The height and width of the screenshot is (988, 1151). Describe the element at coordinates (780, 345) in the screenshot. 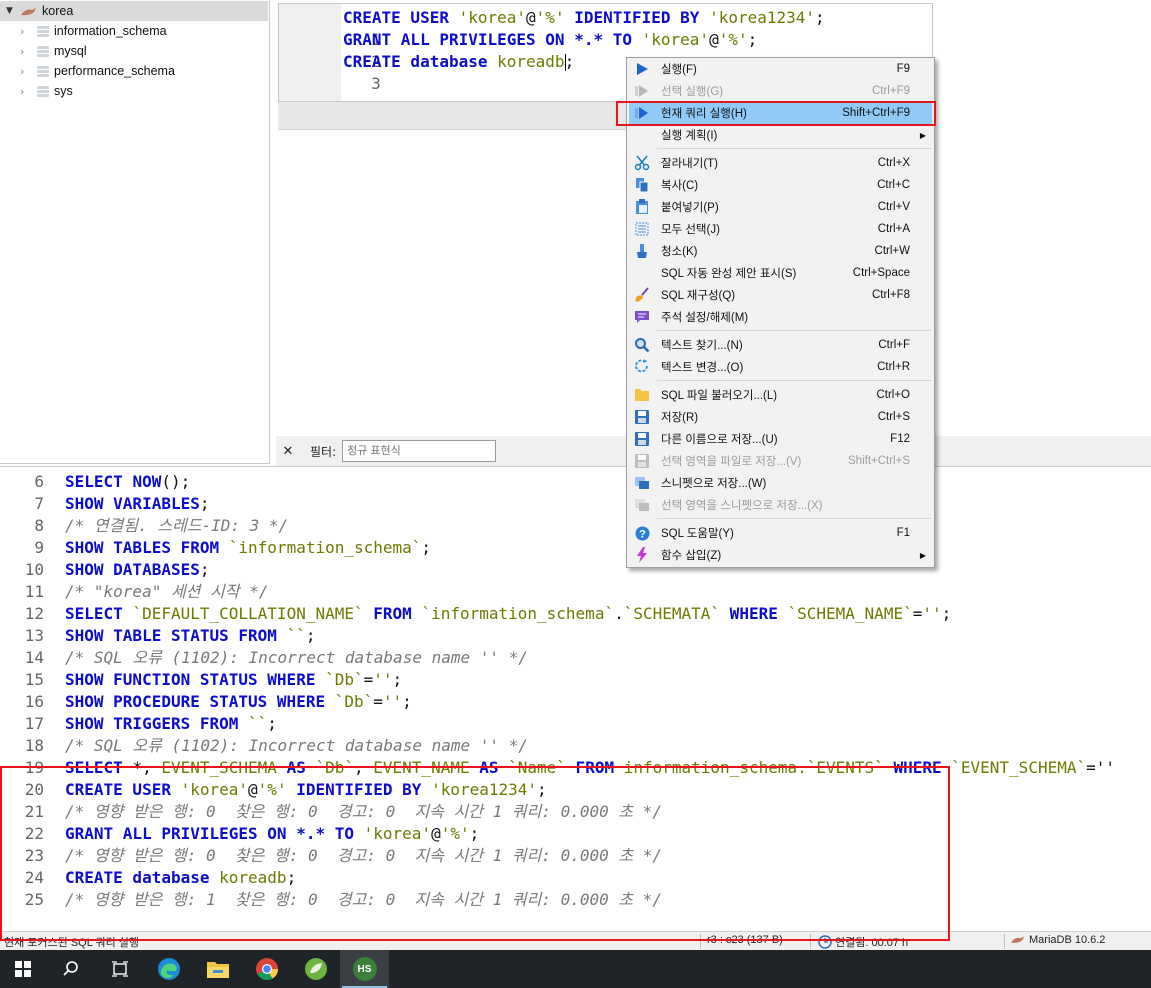

I see `menu-item-find-text: 텍스트 찾기...(N) Ctrl+F` at that location.